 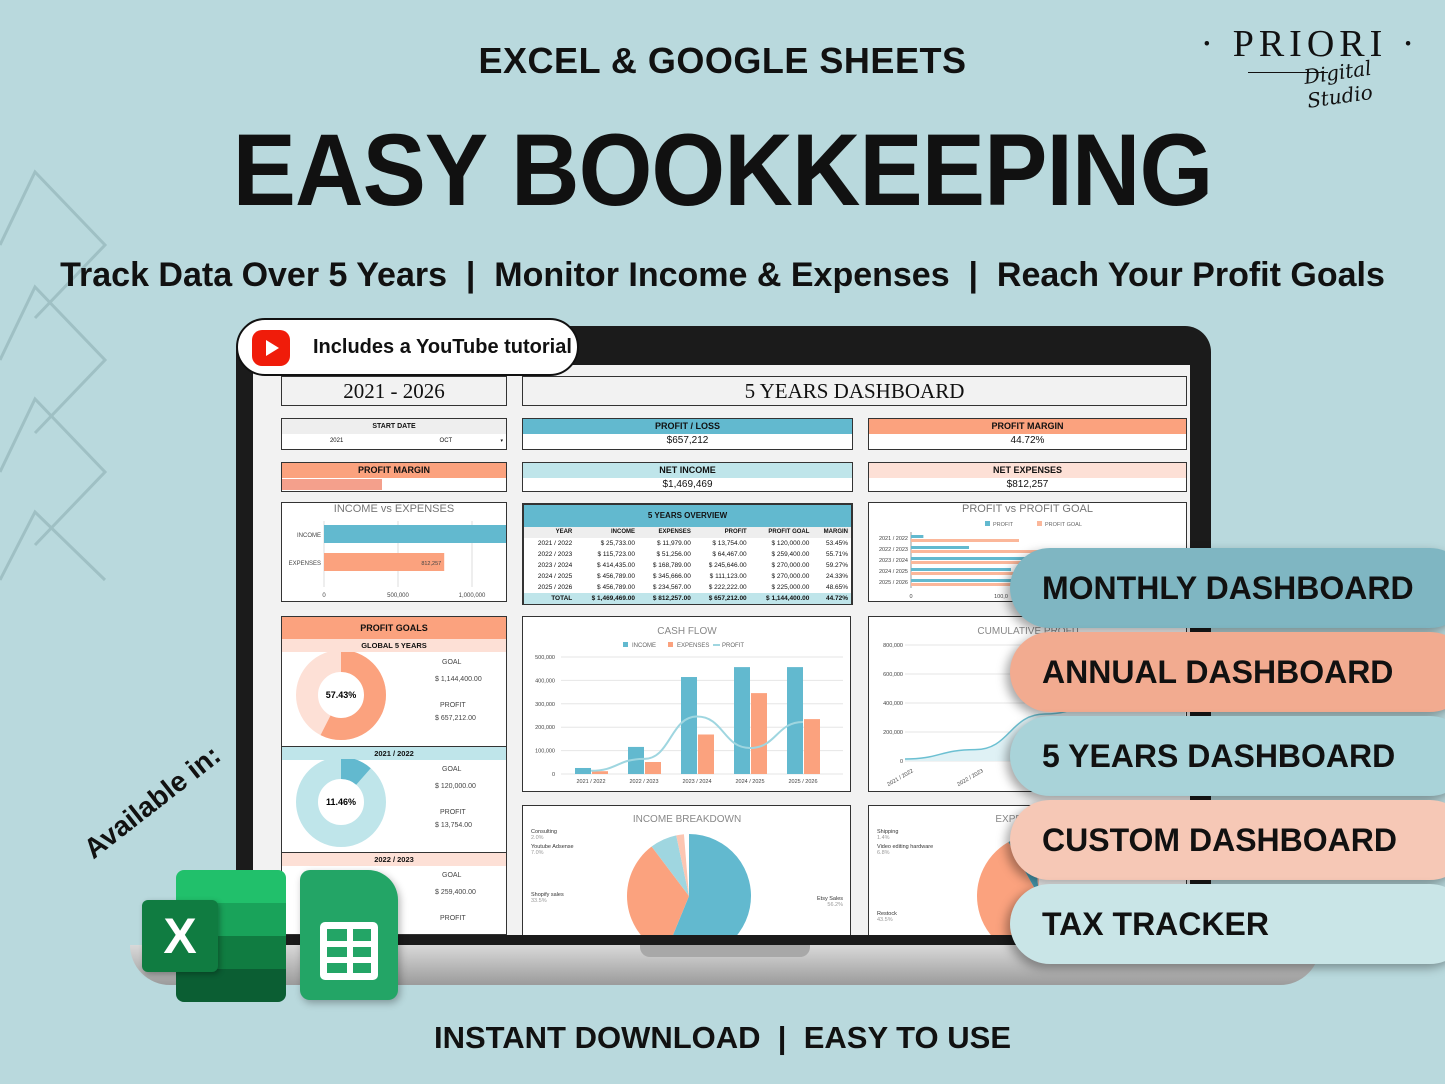 I want to click on slice-percent: 2.0%, so click(x=537, y=838).